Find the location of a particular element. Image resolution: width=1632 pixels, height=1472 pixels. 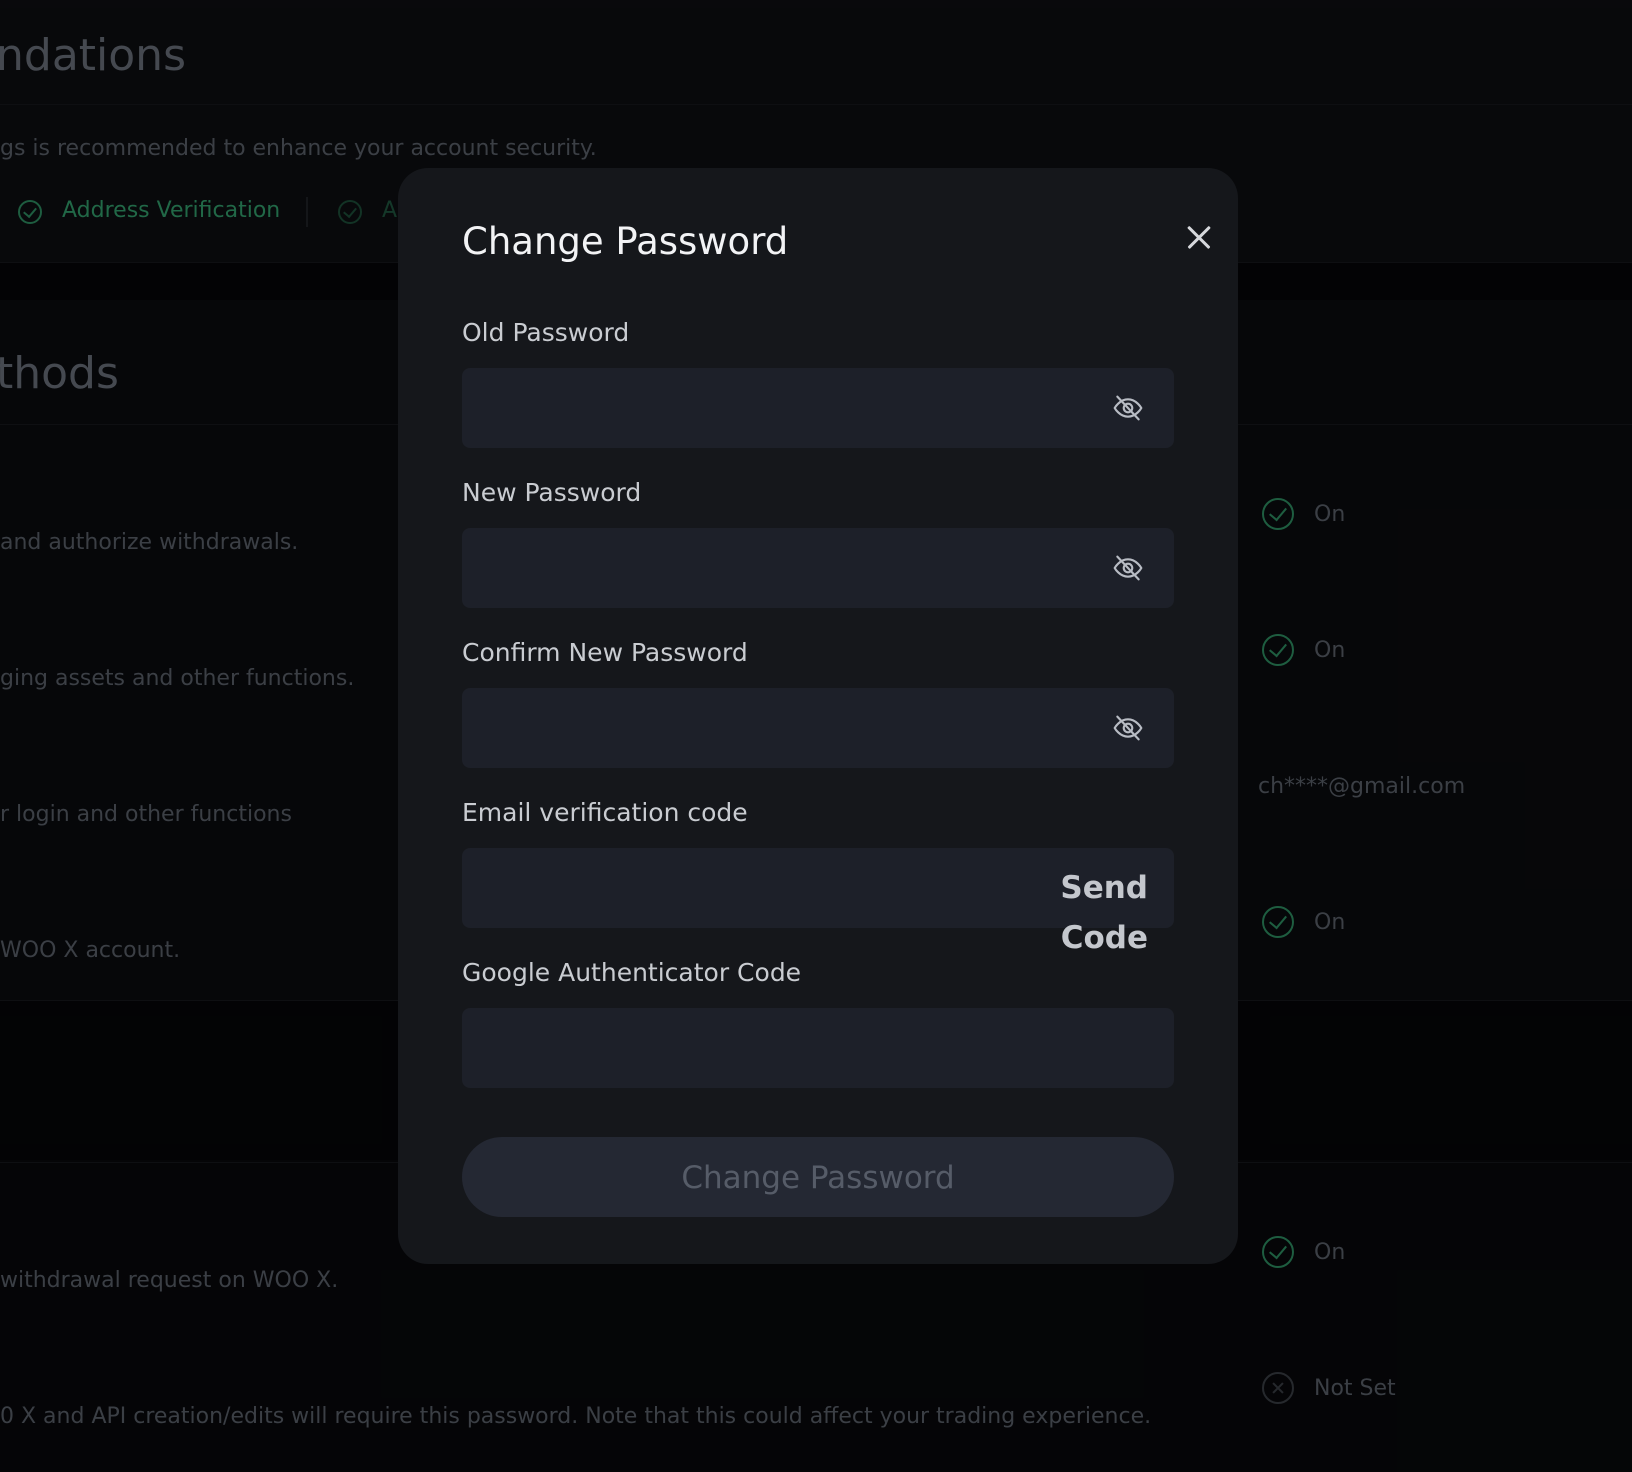

old-password-input is located at coordinates (818, 408).